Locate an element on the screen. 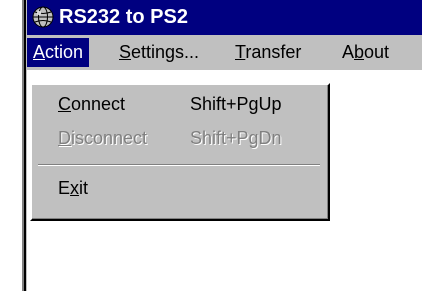 Image resolution: width=422 pixels, height=291 pixels. menuitem-label: it is located at coordinates (84, 188).